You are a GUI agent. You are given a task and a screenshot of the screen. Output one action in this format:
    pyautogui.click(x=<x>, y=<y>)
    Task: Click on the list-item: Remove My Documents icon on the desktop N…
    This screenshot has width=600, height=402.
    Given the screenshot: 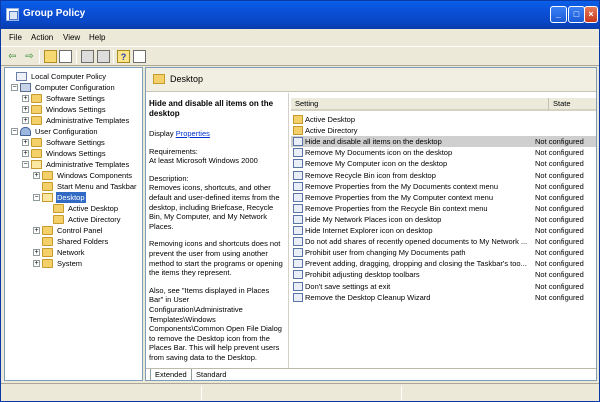 What is the action you would take?
    pyautogui.click(x=443, y=152)
    